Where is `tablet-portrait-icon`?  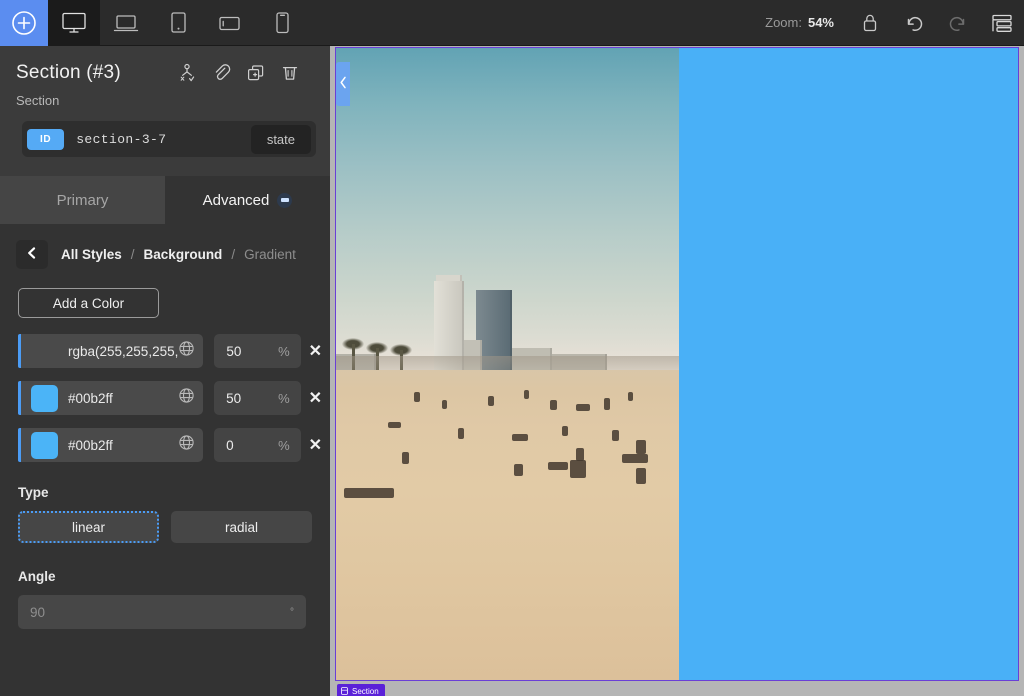
tablet-portrait-icon is located at coordinates (178, 23).